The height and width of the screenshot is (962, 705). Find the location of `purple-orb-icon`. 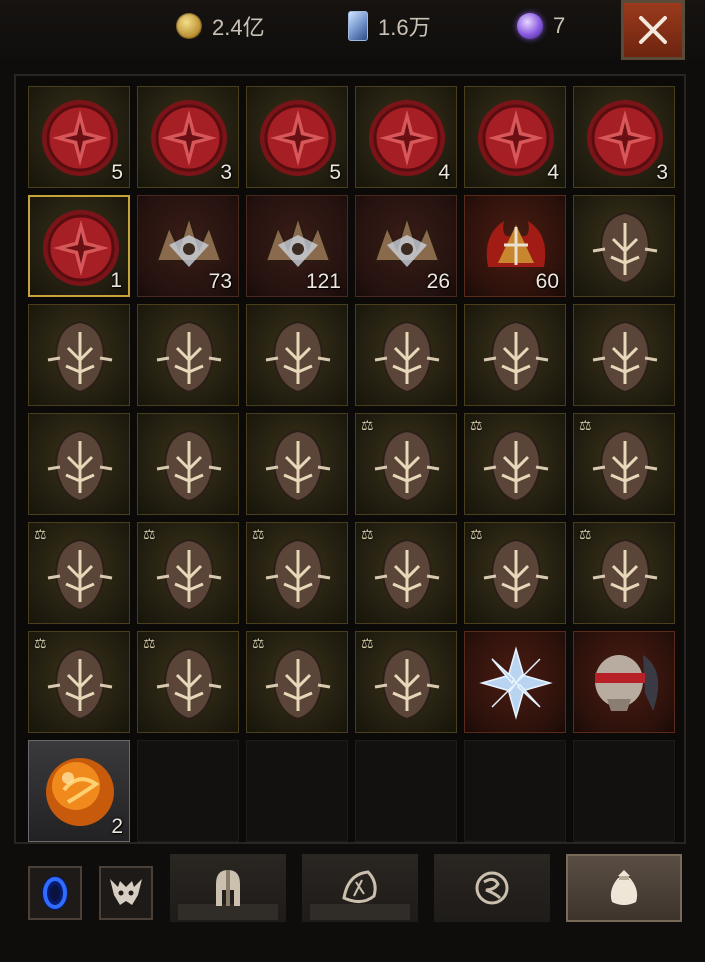

purple-orb-icon is located at coordinates (530, 26).